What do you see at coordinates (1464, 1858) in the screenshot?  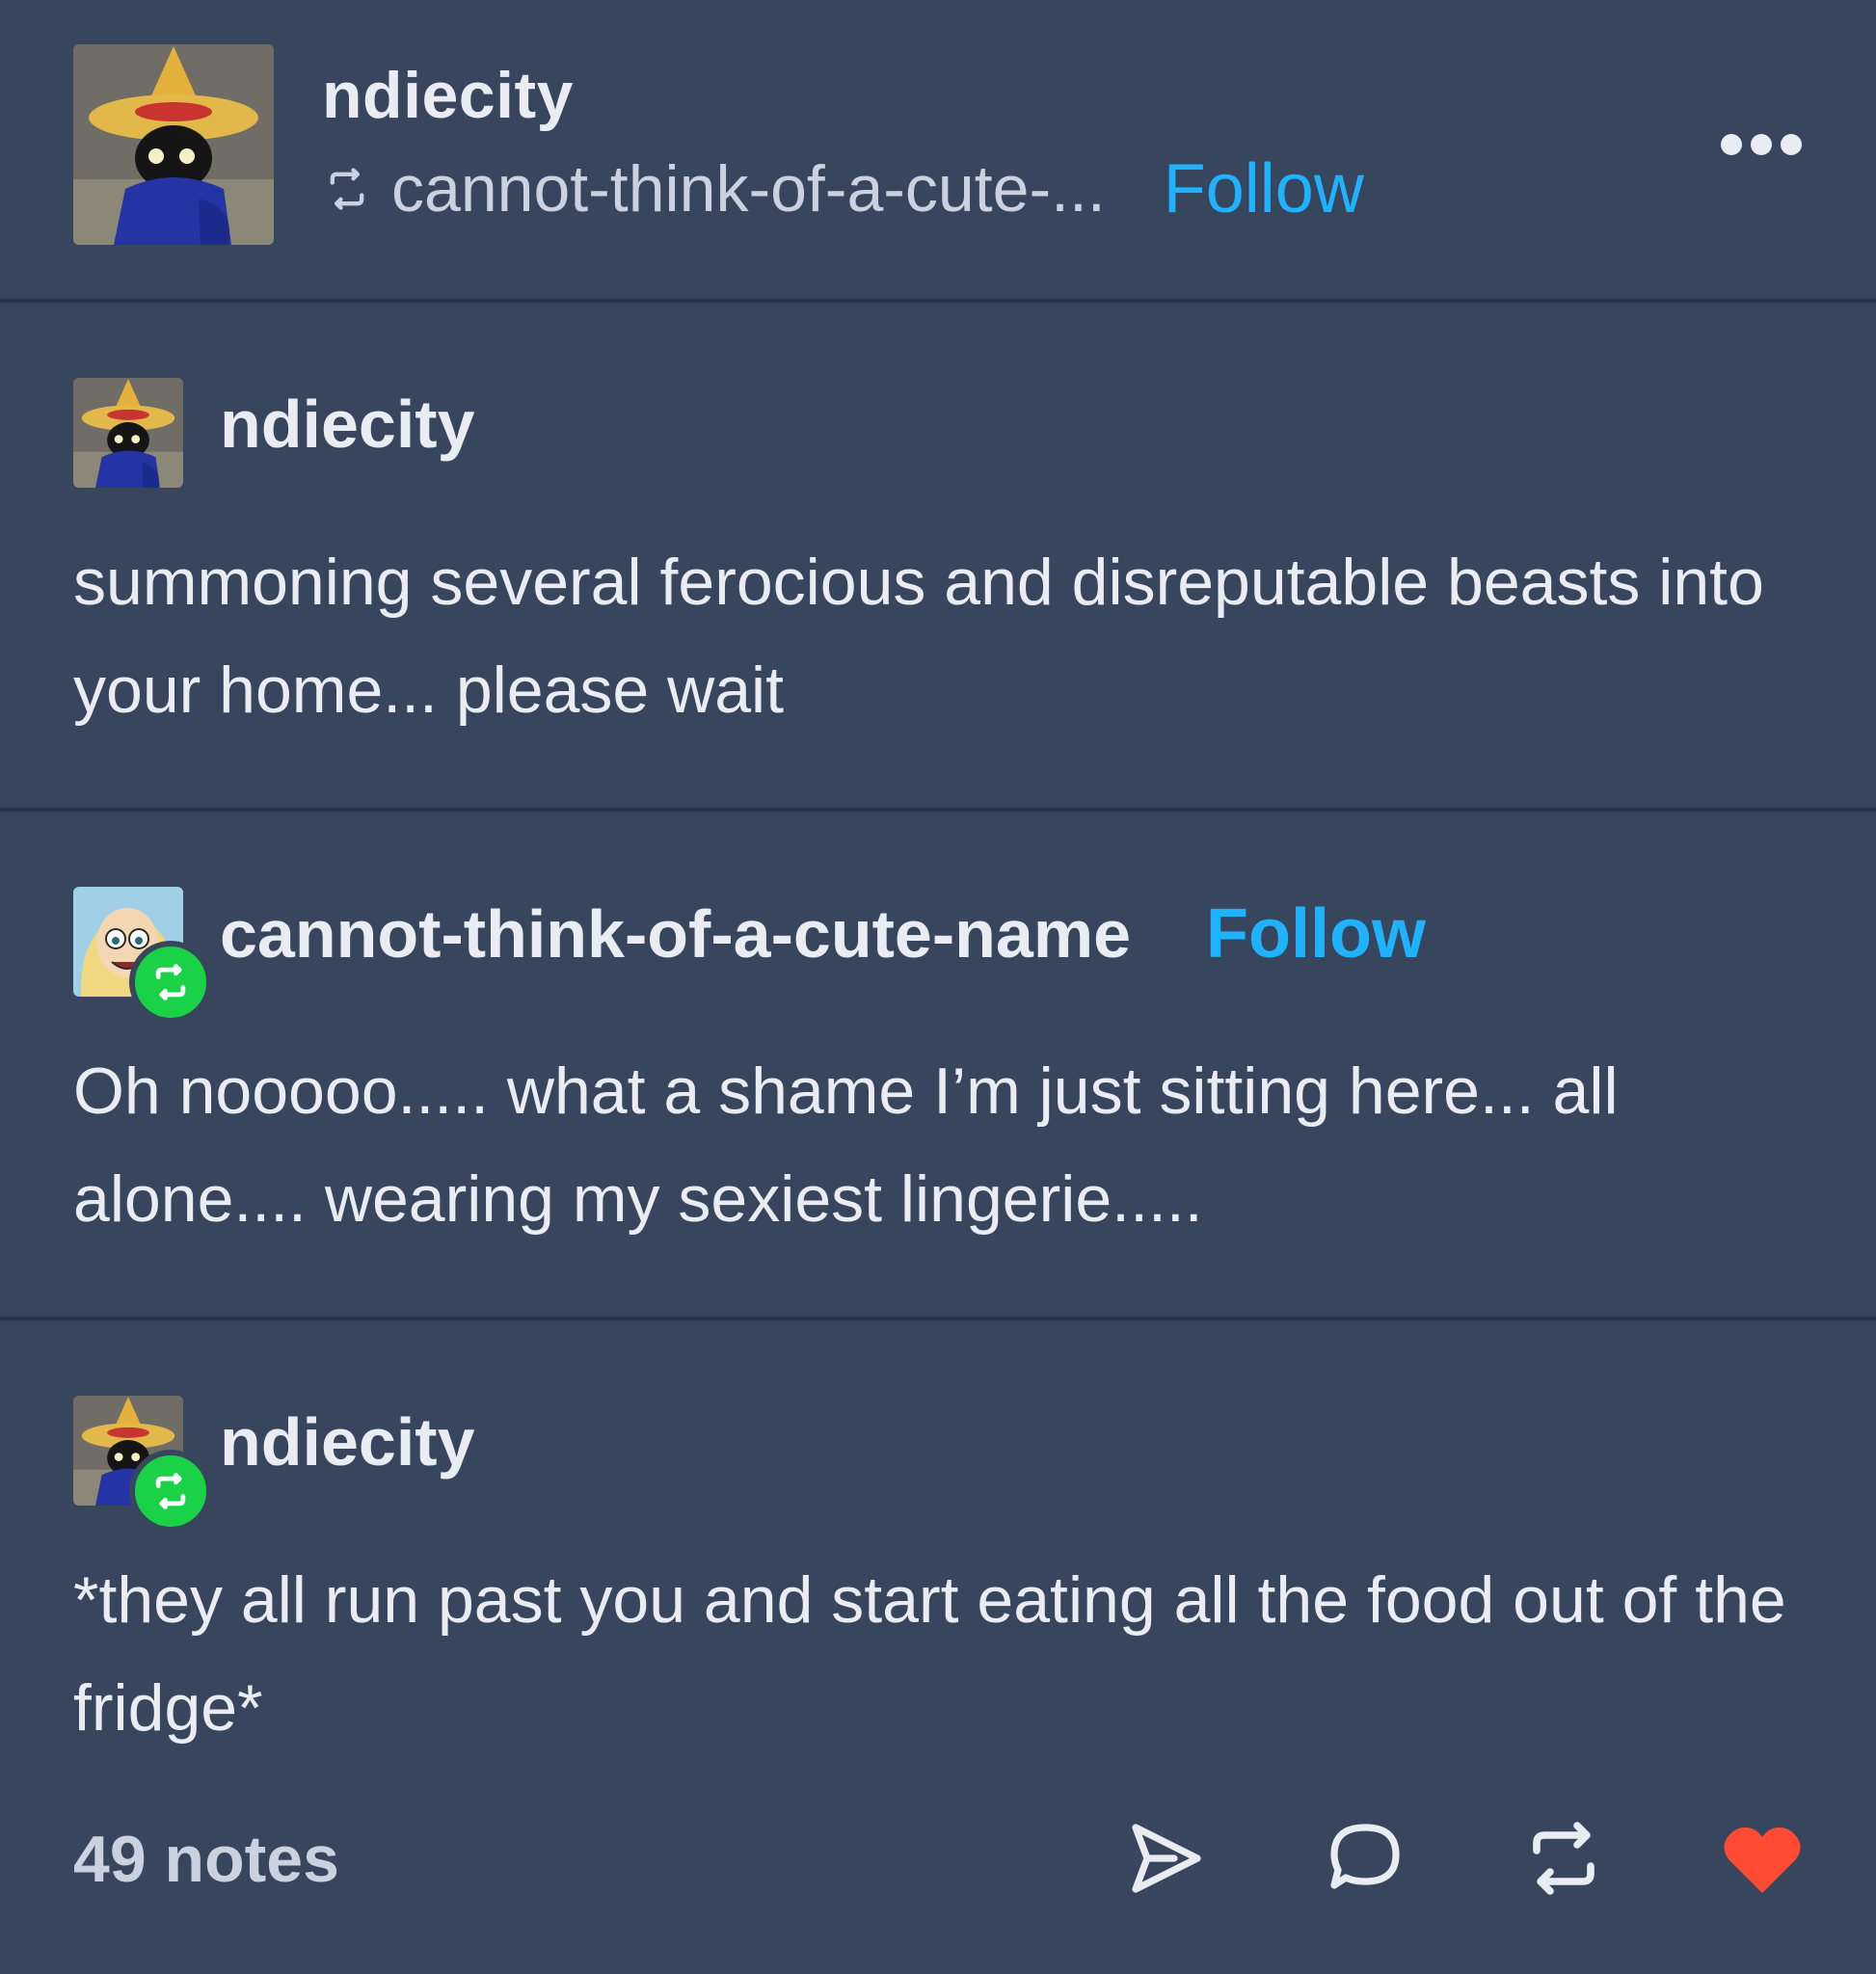 I see `post-actions` at bounding box center [1464, 1858].